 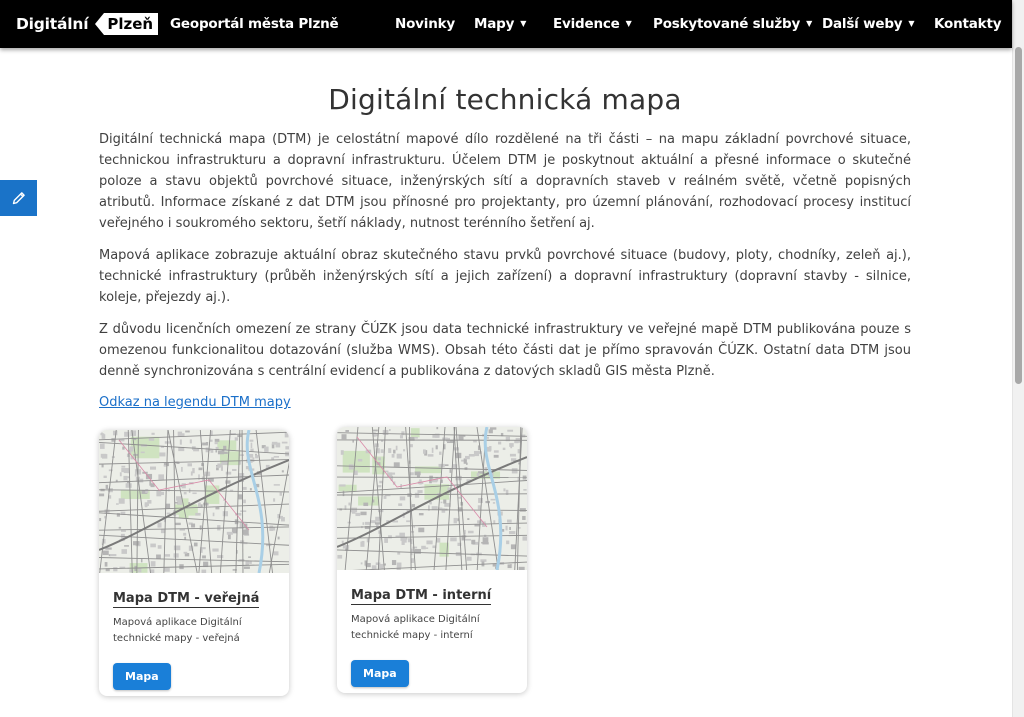 I want to click on logo-word: Digitální, so click(x=52, y=24).